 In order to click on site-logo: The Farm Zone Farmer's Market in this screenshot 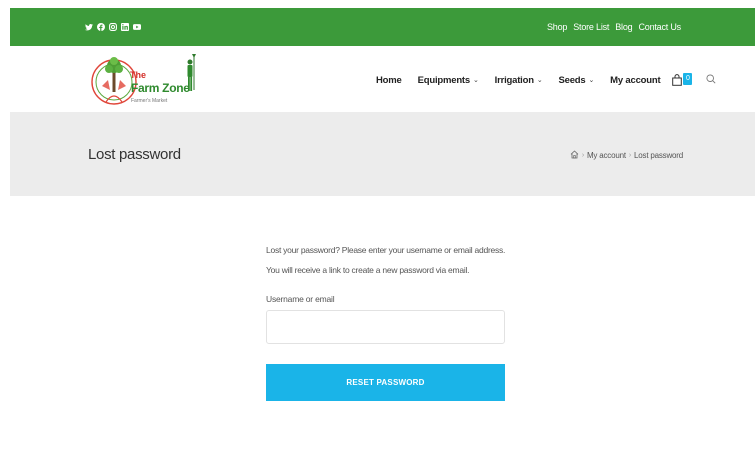, I will do `click(143, 80)`.